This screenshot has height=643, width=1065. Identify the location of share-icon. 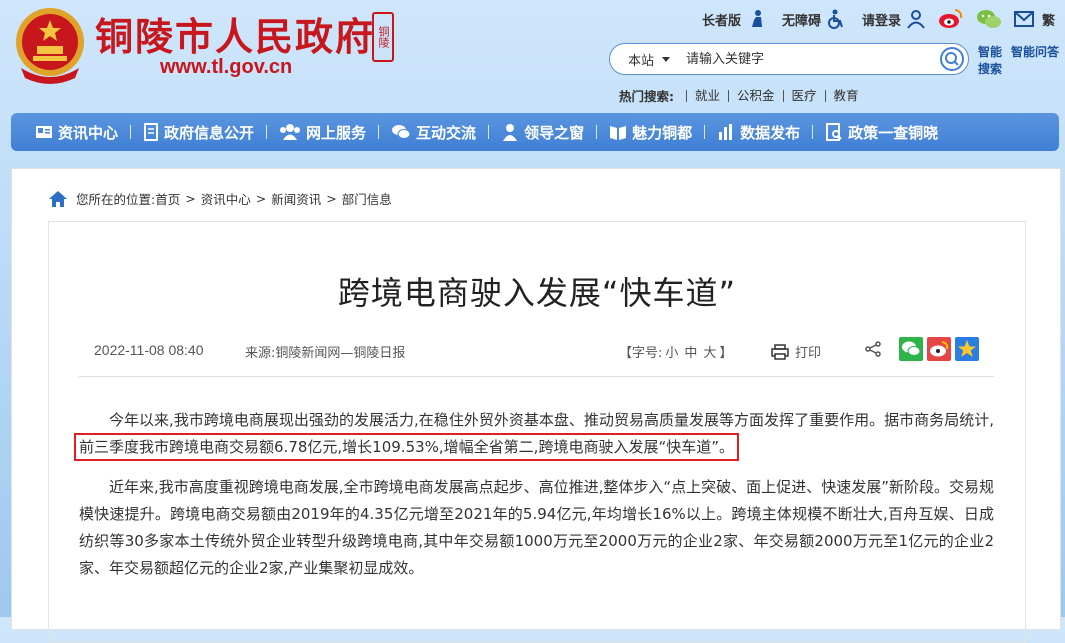
(873, 349).